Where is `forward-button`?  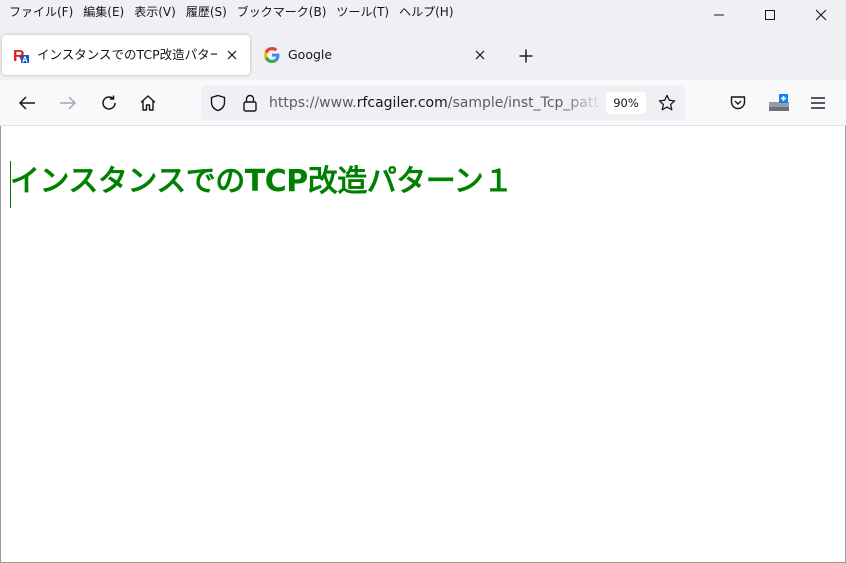 forward-button is located at coordinates (68, 103).